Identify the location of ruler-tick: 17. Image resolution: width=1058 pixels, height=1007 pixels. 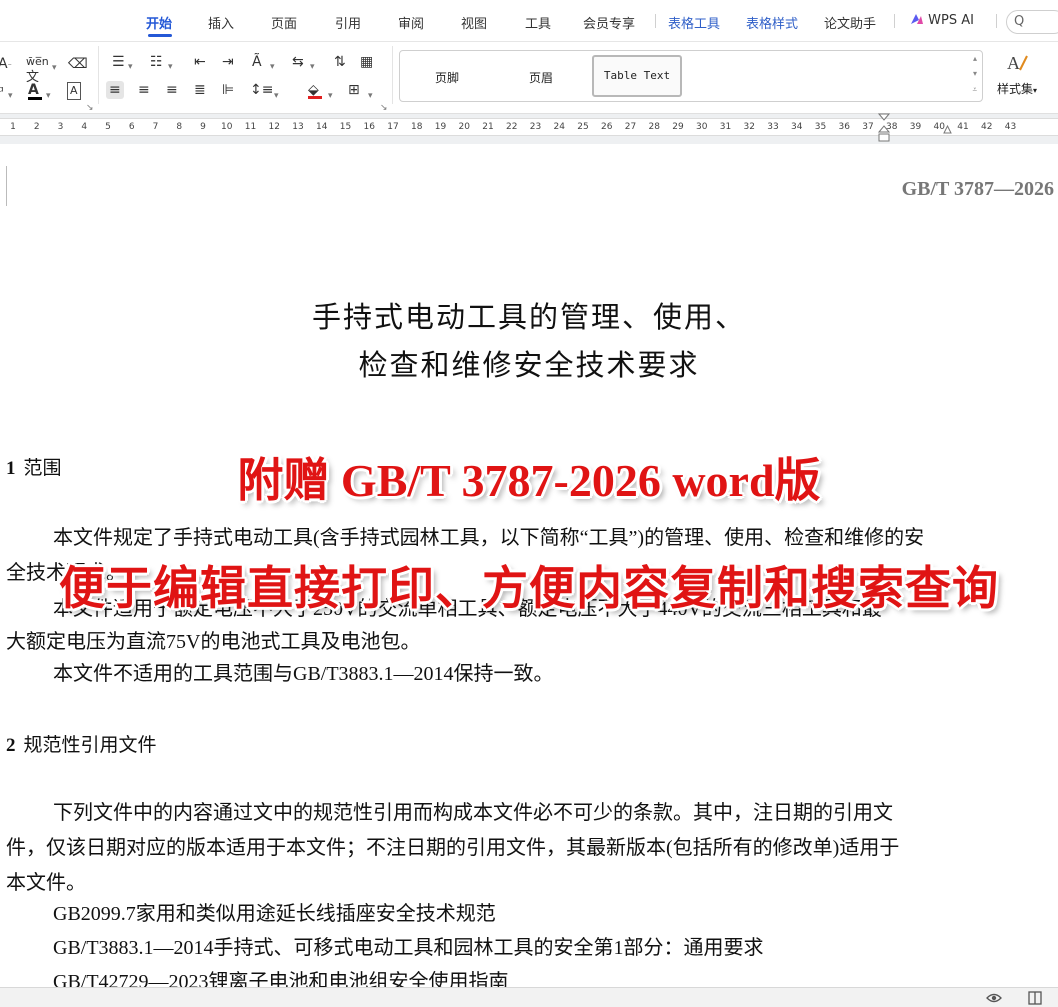
(393, 127).